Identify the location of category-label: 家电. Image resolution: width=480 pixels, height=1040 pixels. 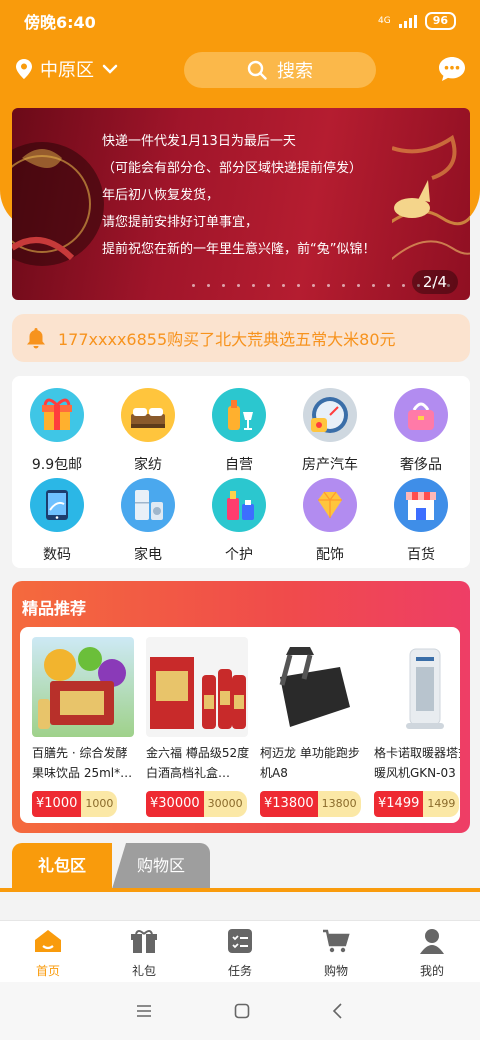
(148, 555).